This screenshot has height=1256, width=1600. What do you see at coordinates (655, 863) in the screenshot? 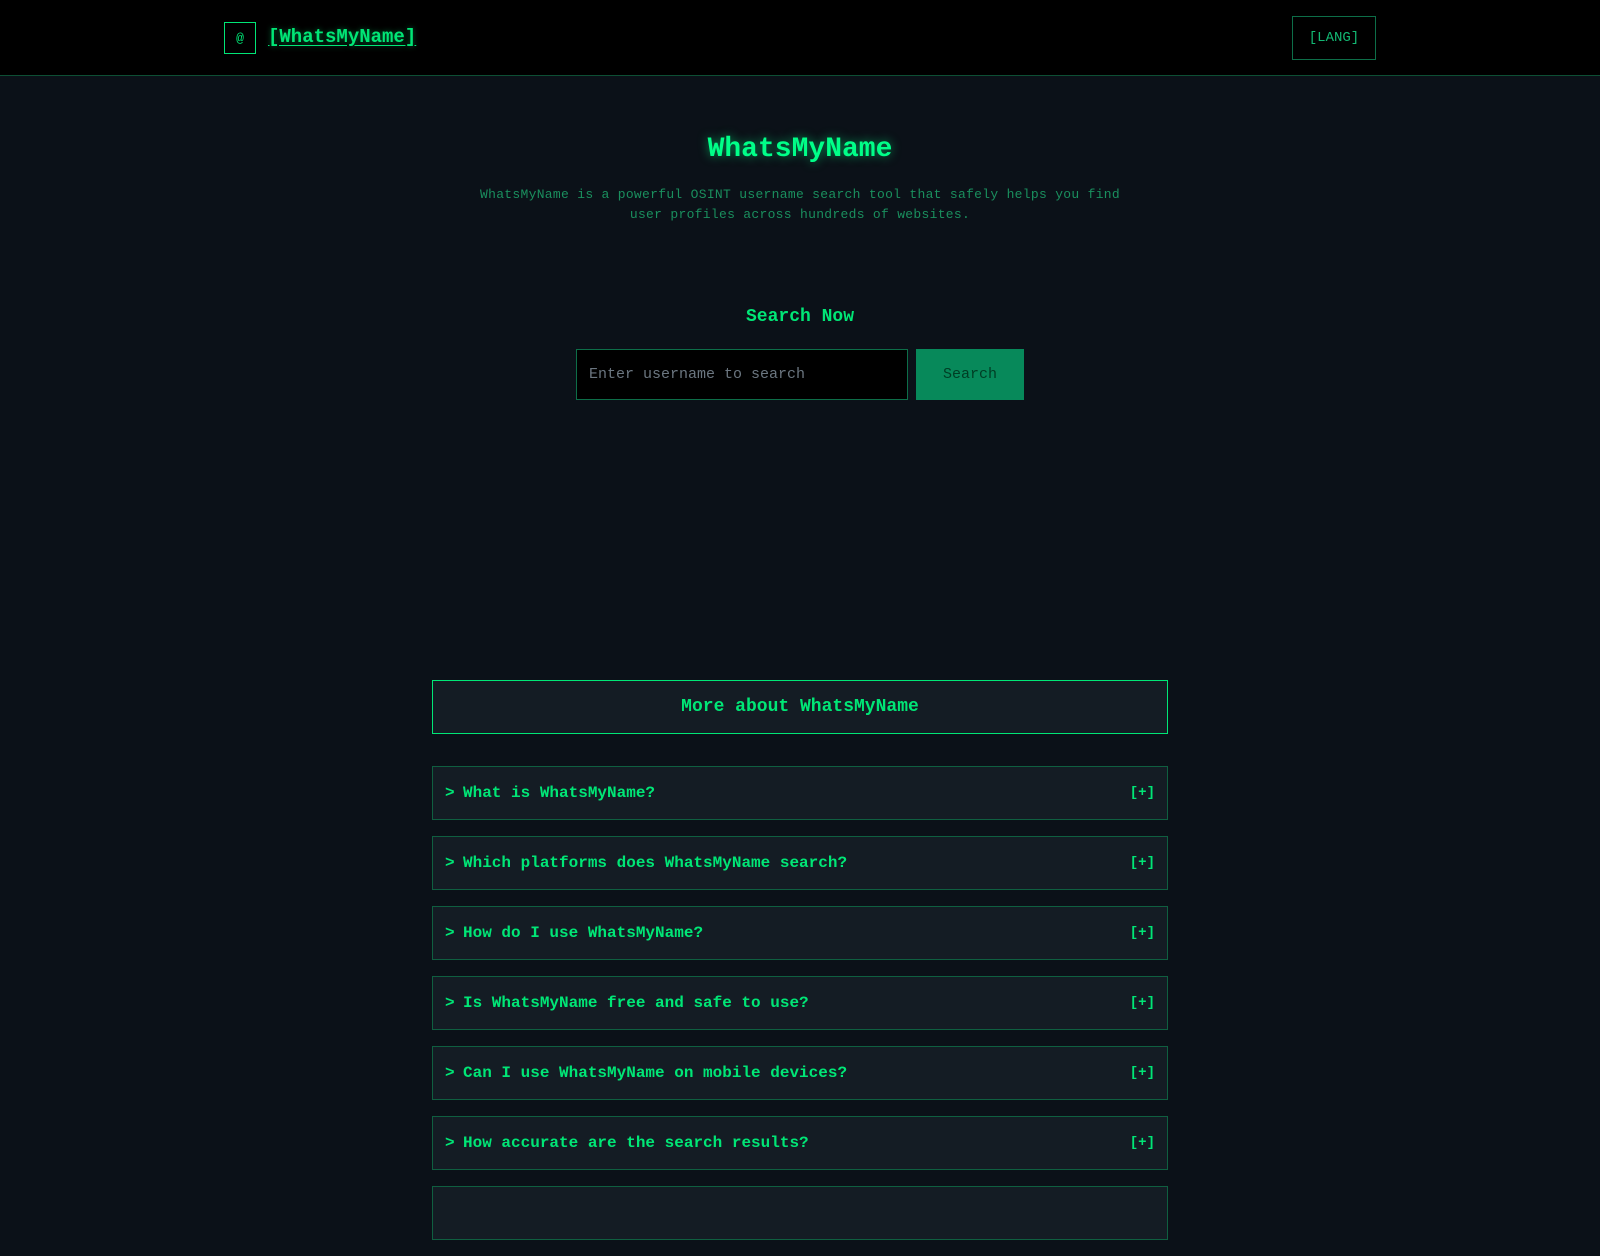
I see `faq-question: Which platforms does WhatsMyName search?` at bounding box center [655, 863].